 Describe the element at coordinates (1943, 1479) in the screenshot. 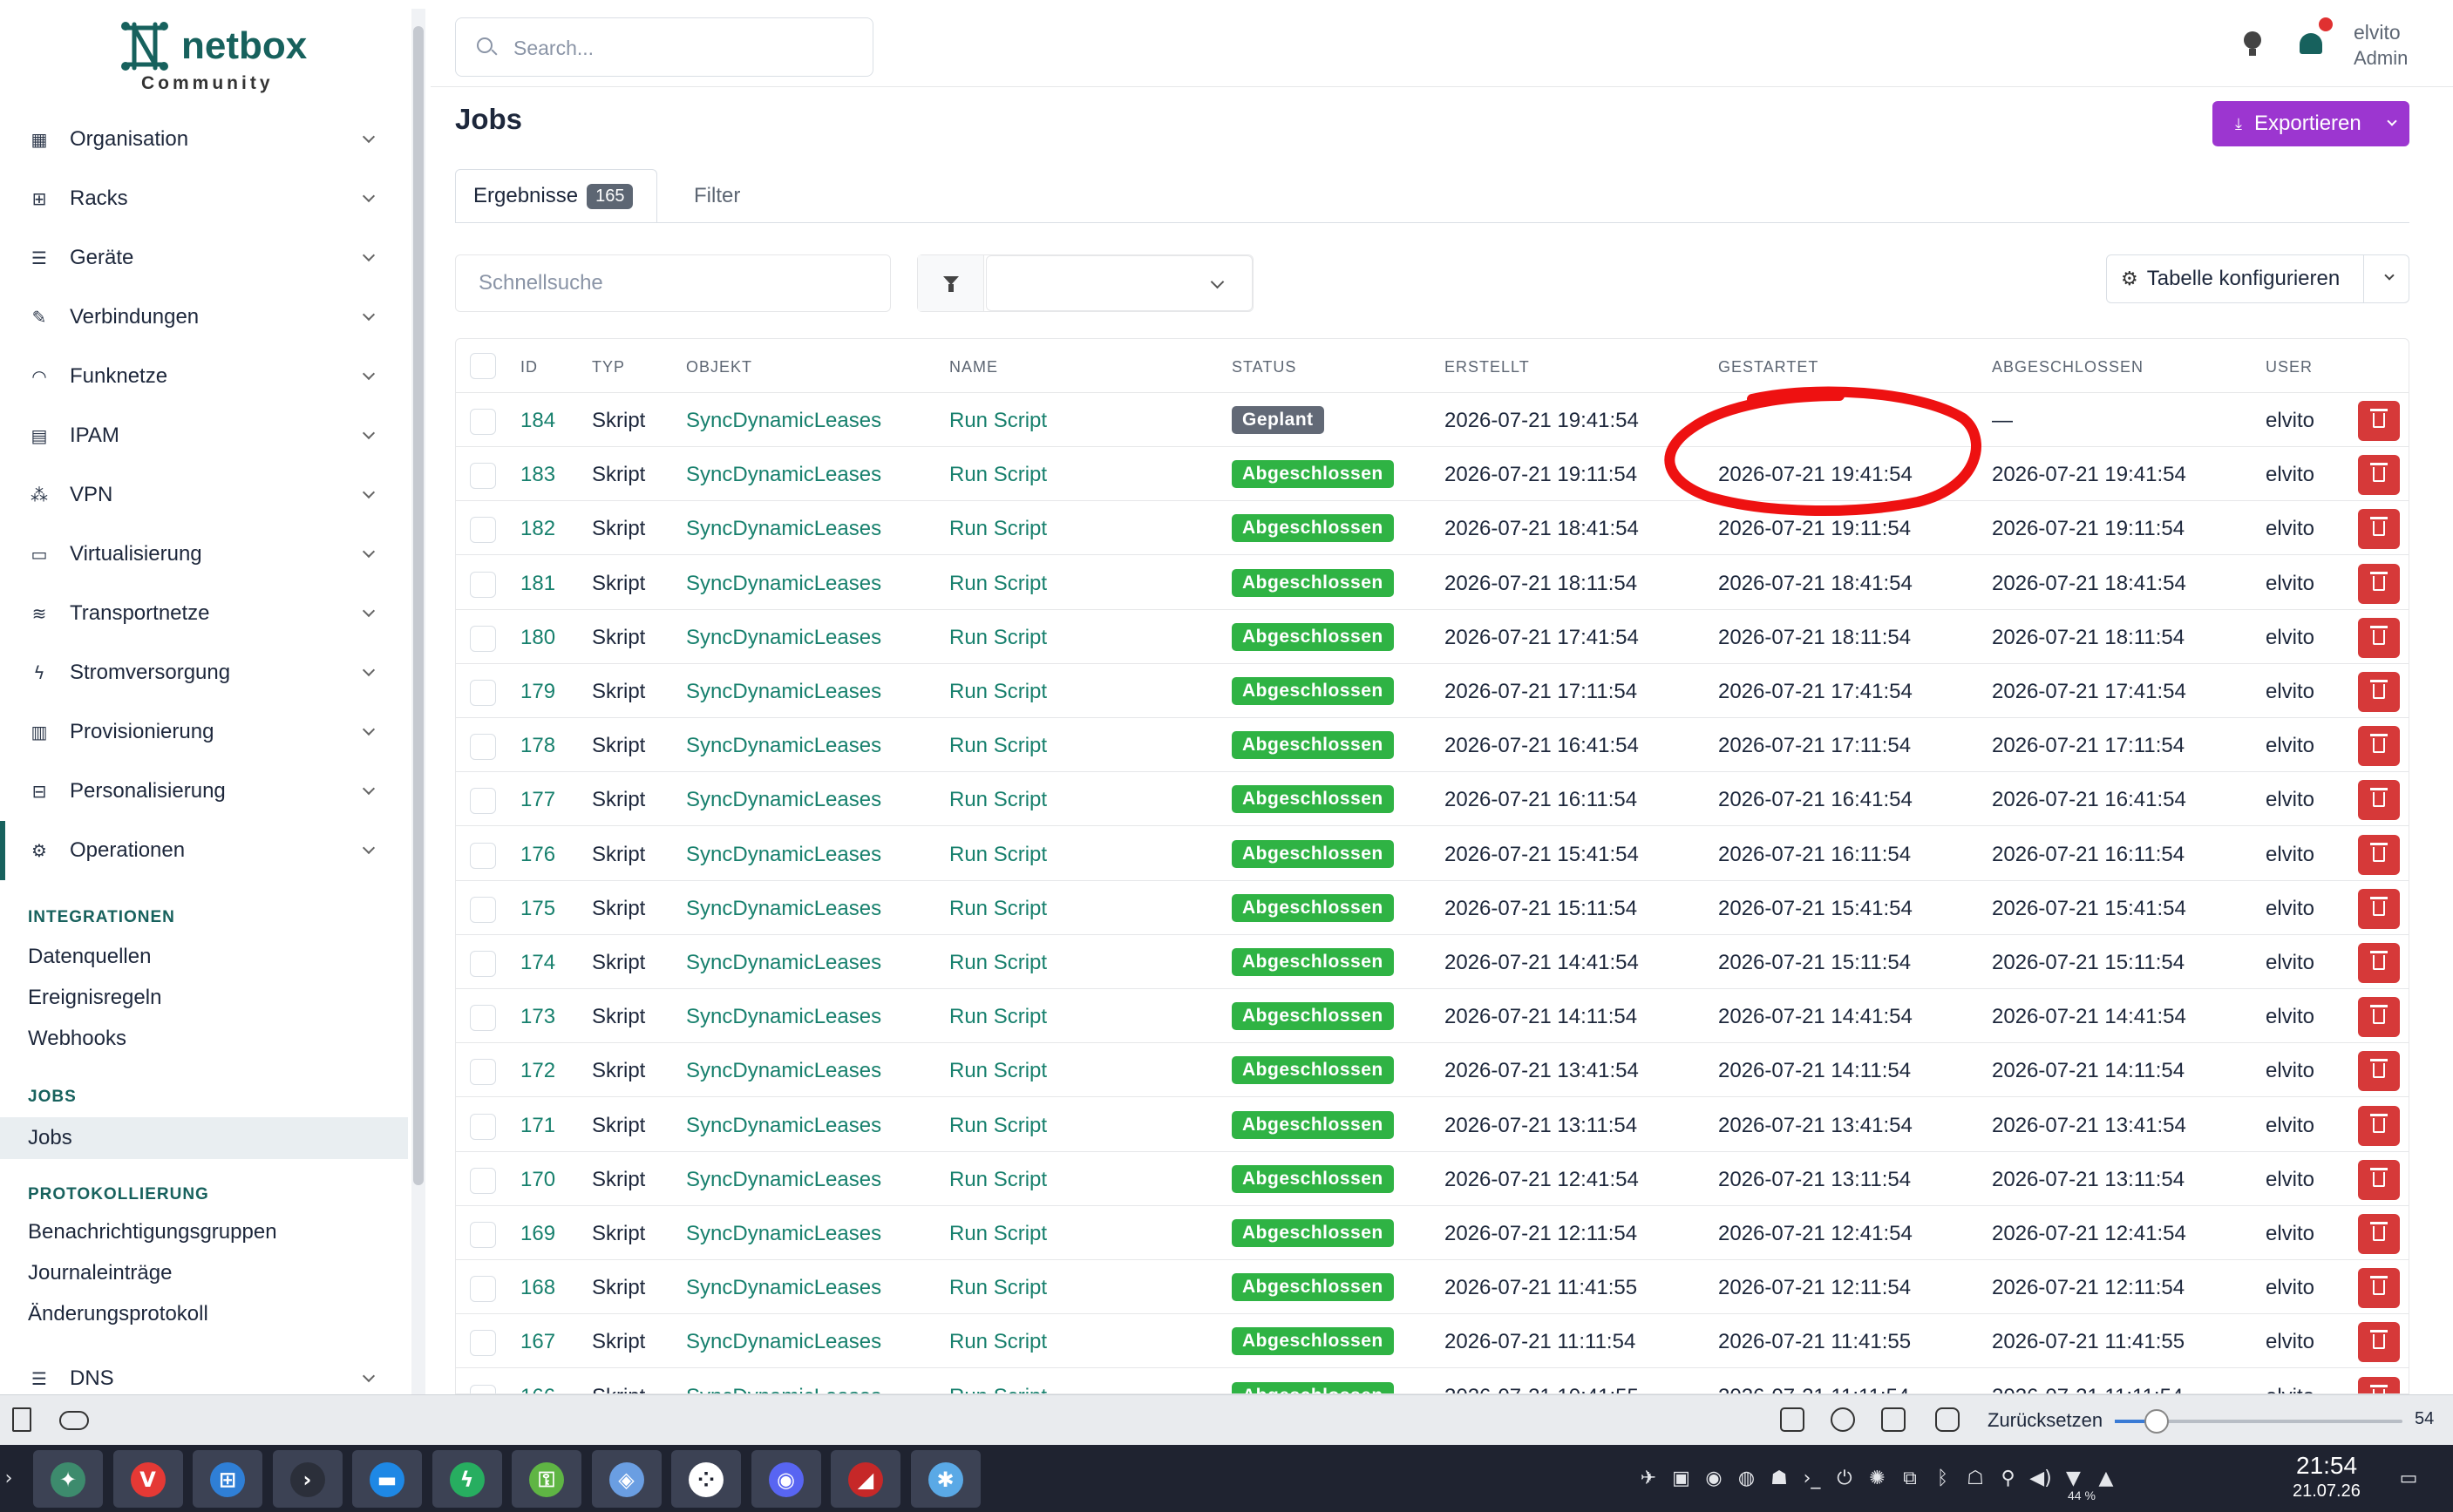

I see `tray-icon: ᛒ` at that location.